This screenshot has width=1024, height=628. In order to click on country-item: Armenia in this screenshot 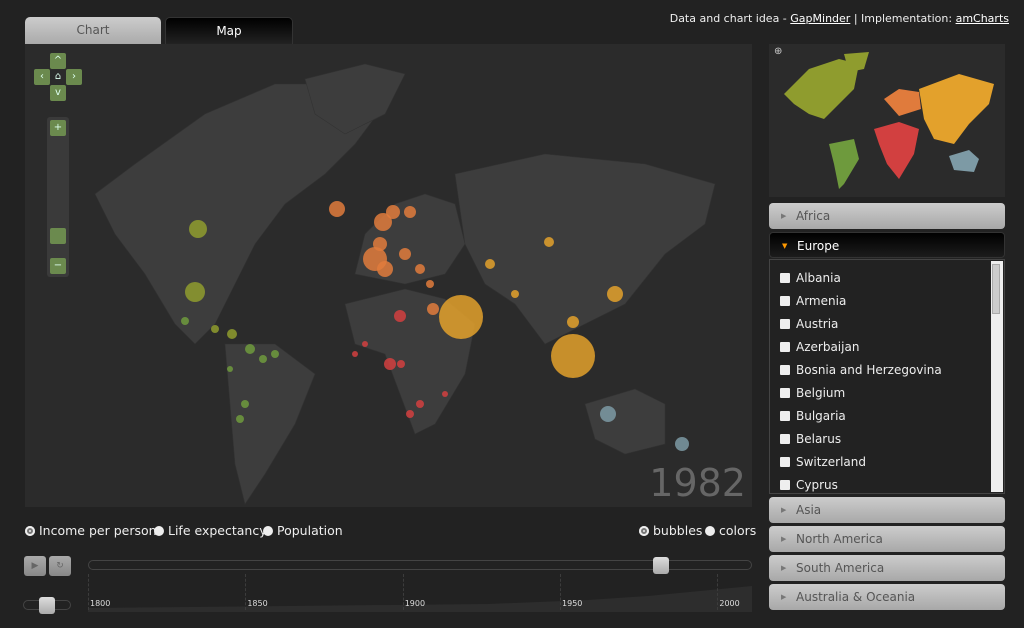, I will do `click(813, 301)`.